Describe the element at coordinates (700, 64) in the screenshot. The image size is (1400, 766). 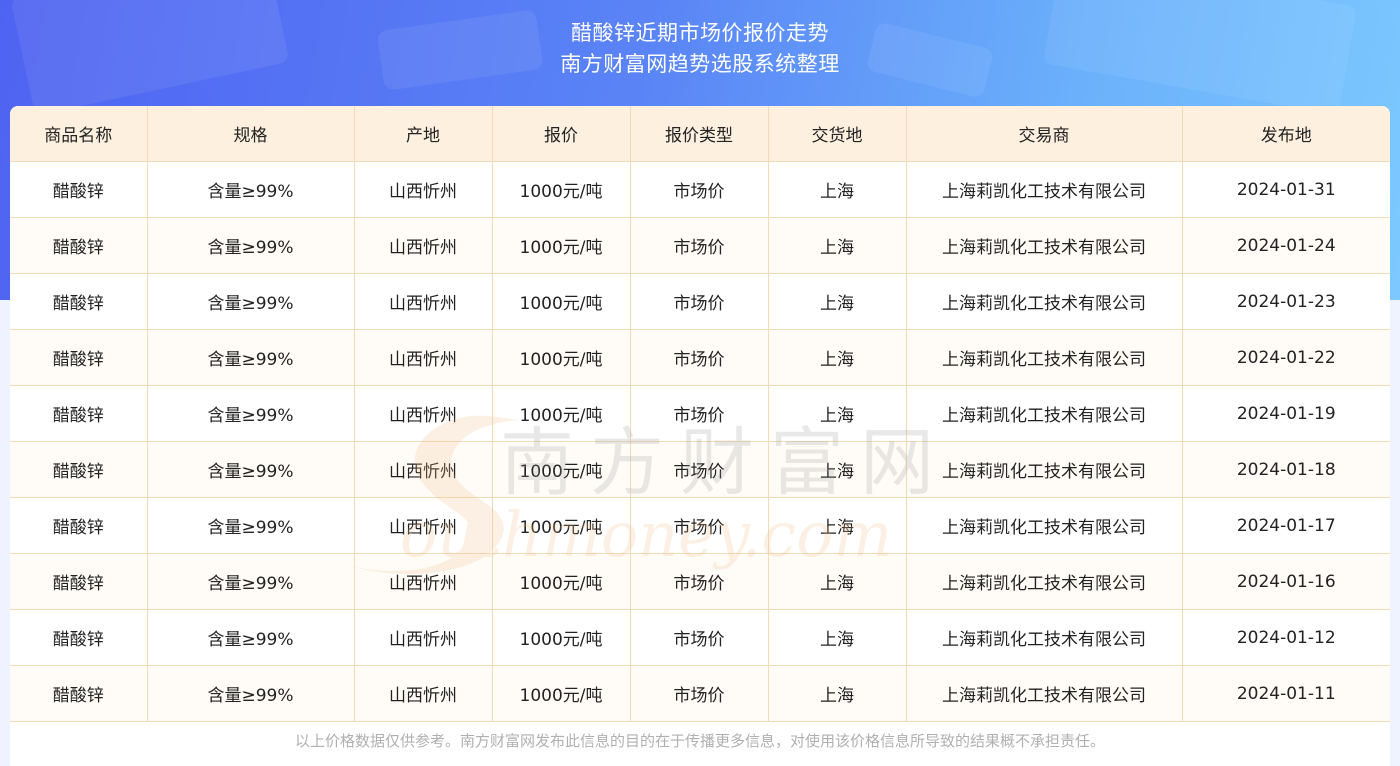
I see `title-line-2: 南方财富网趋势选股系统整理` at that location.